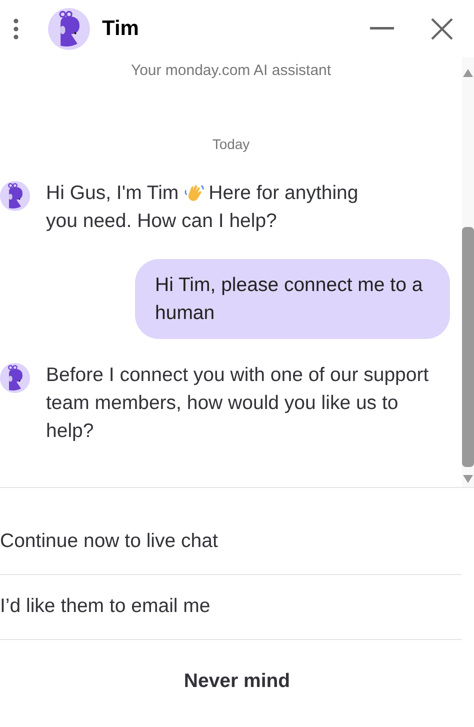  What do you see at coordinates (120, 29) in the screenshot?
I see `chat-title: Tim` at bounding box center [120, 29].